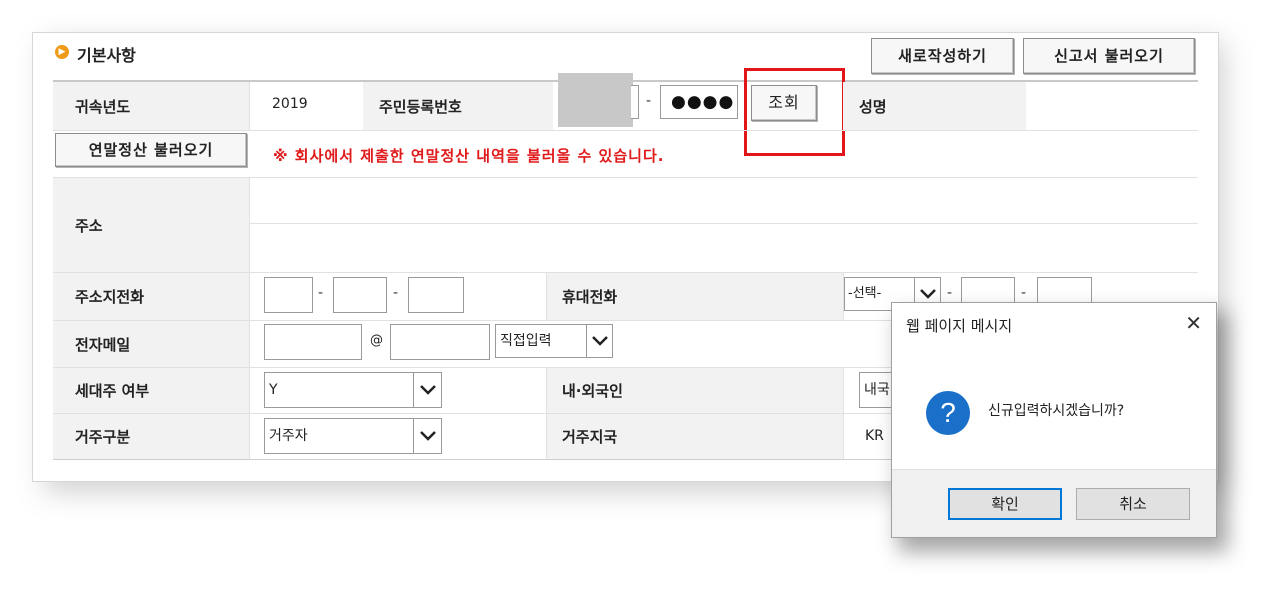 This screenshot has height=607, width=1284. What do you see at coordinates (526, 341) in the screenshot?
I see `email-domain-value: 직접입력` at bounding box center [526, 341].